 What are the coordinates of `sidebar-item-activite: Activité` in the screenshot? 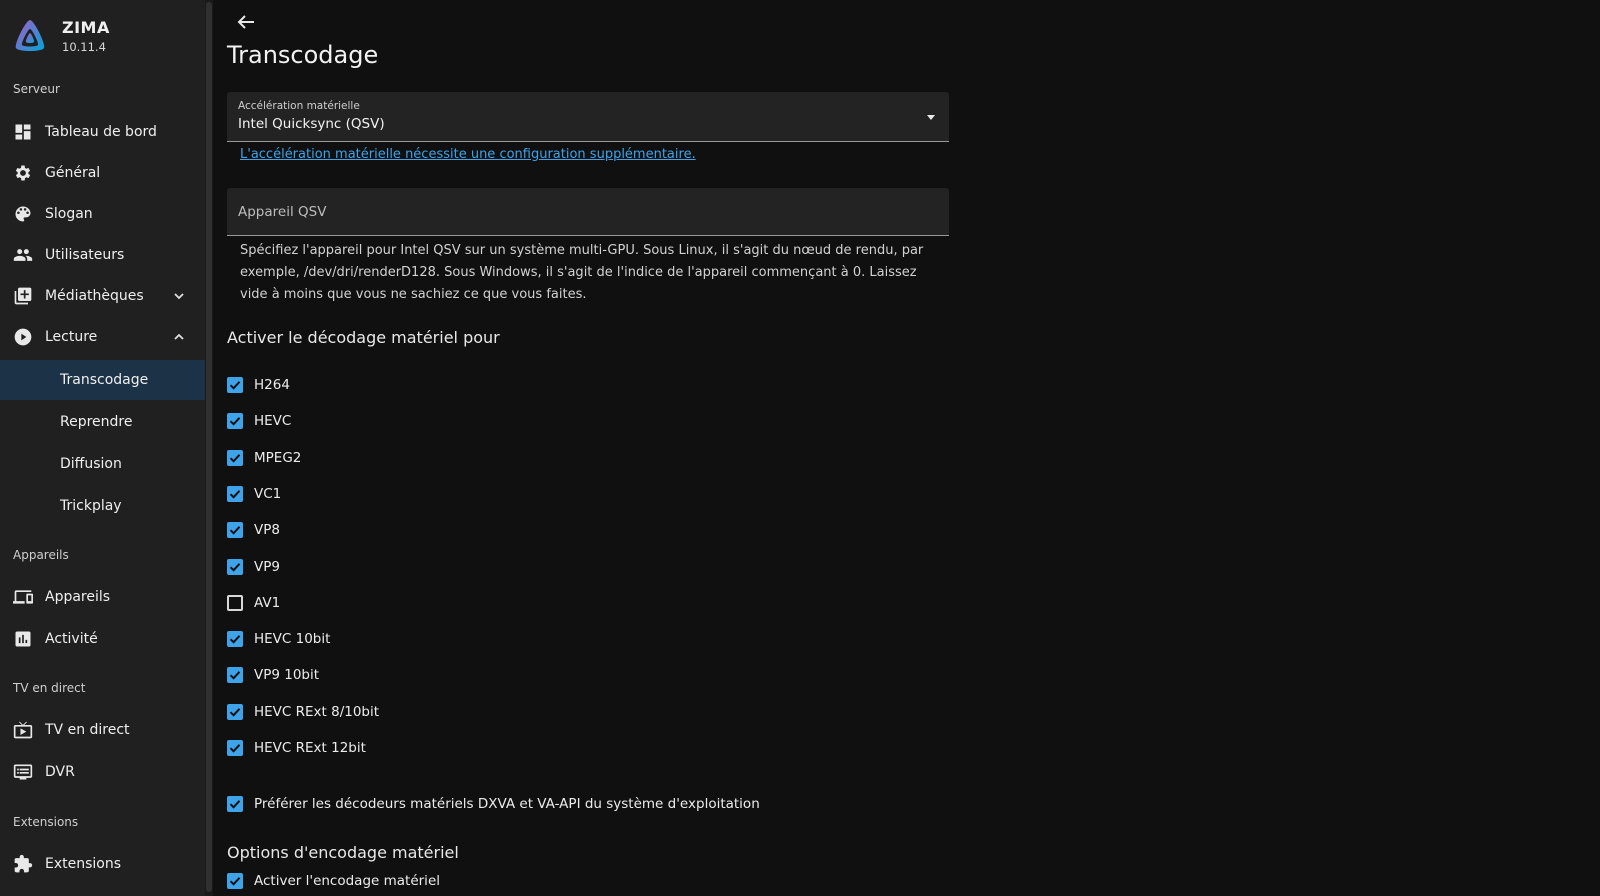 It's located at (102, 639).